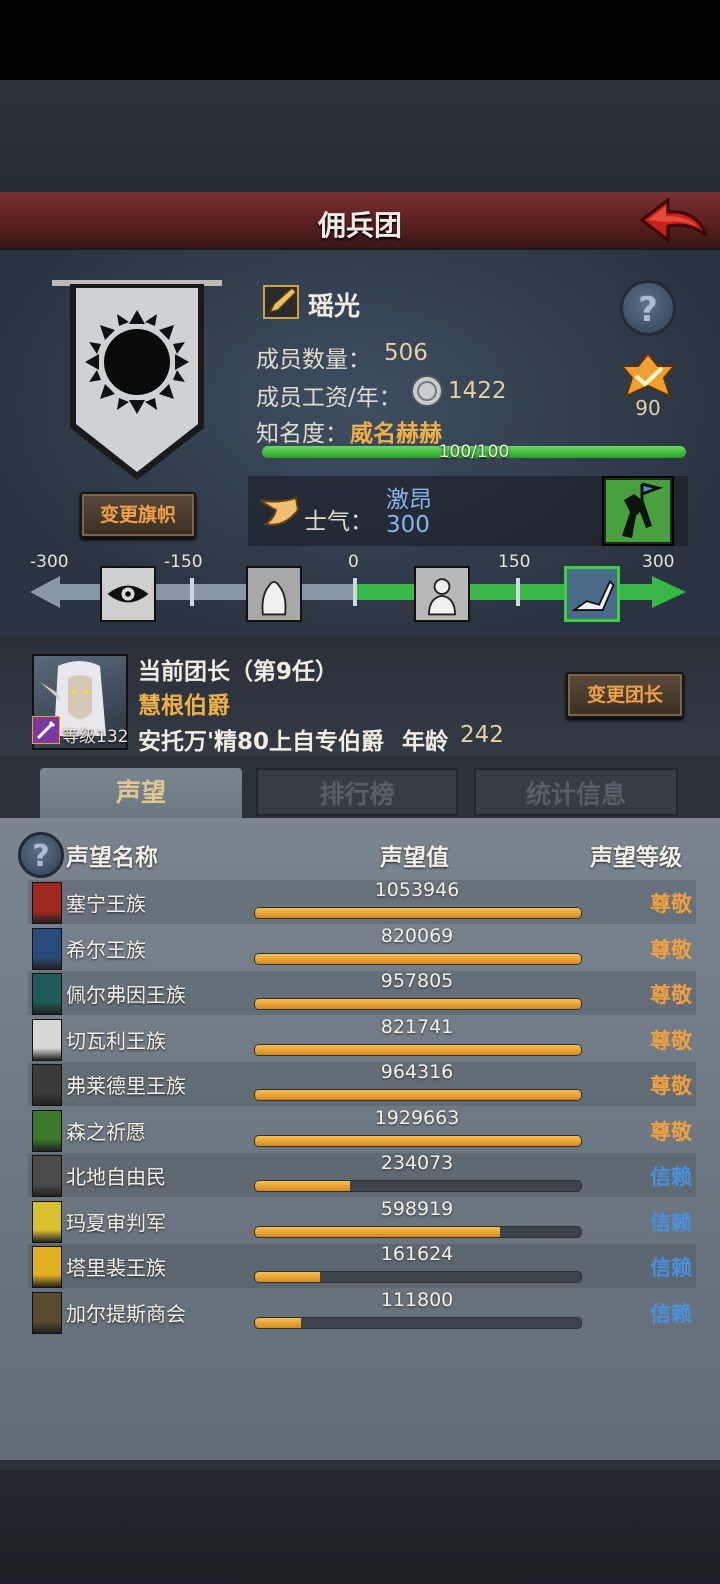  What do you see at coordinates (417, 935) in the screenshot?
I see `reputation-value: 820069` at bounding box center [417, 935].